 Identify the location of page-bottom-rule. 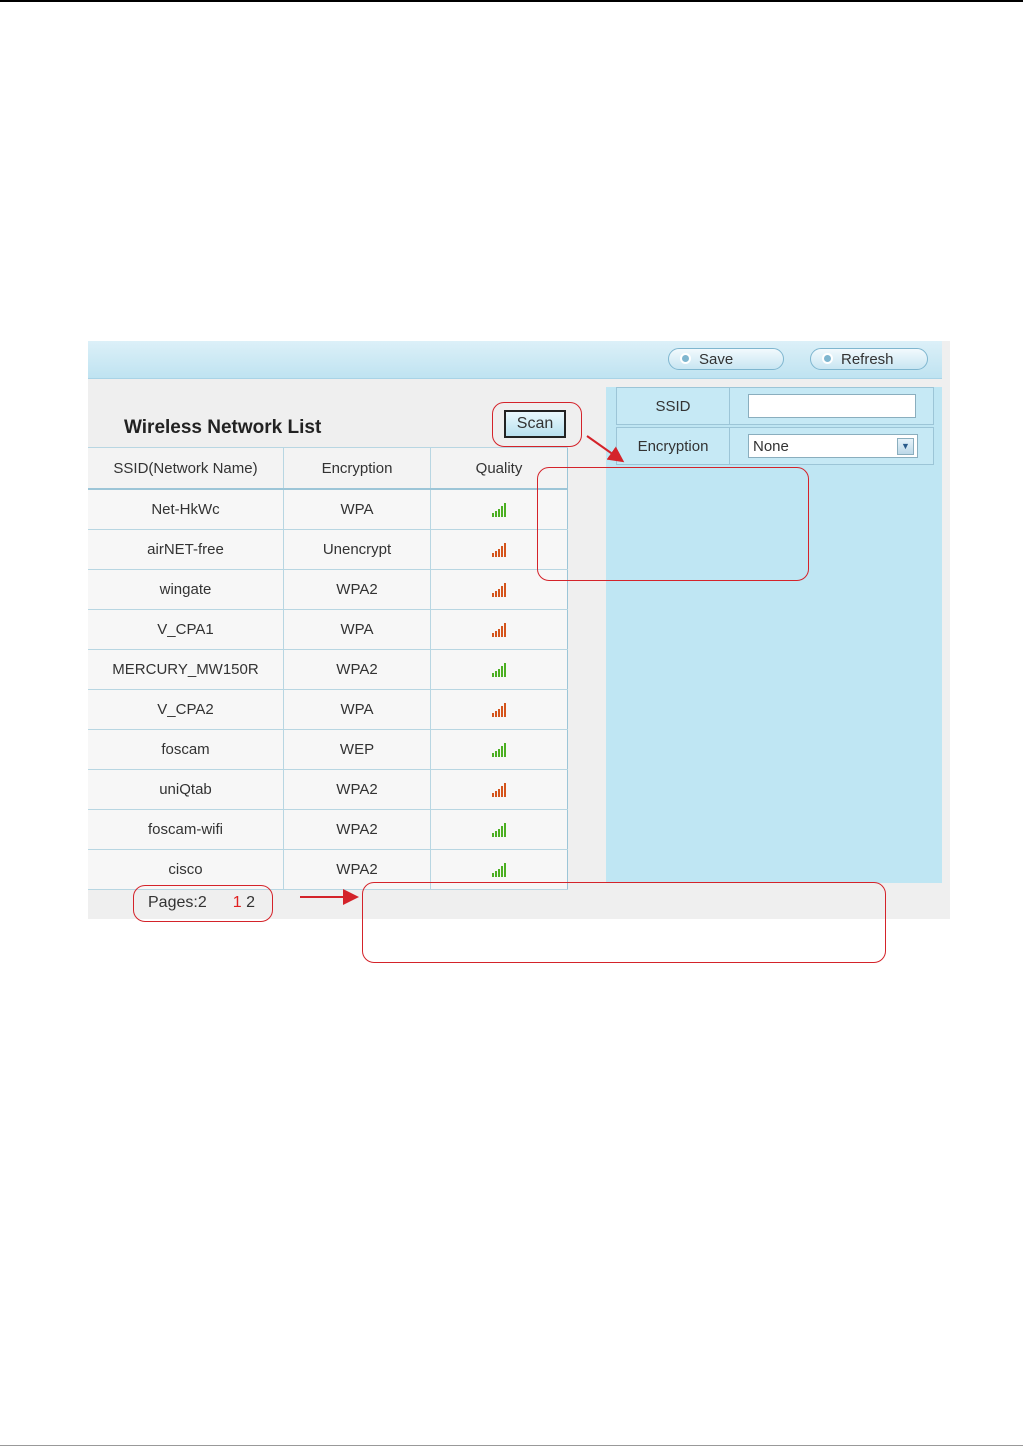
(511, 1445).